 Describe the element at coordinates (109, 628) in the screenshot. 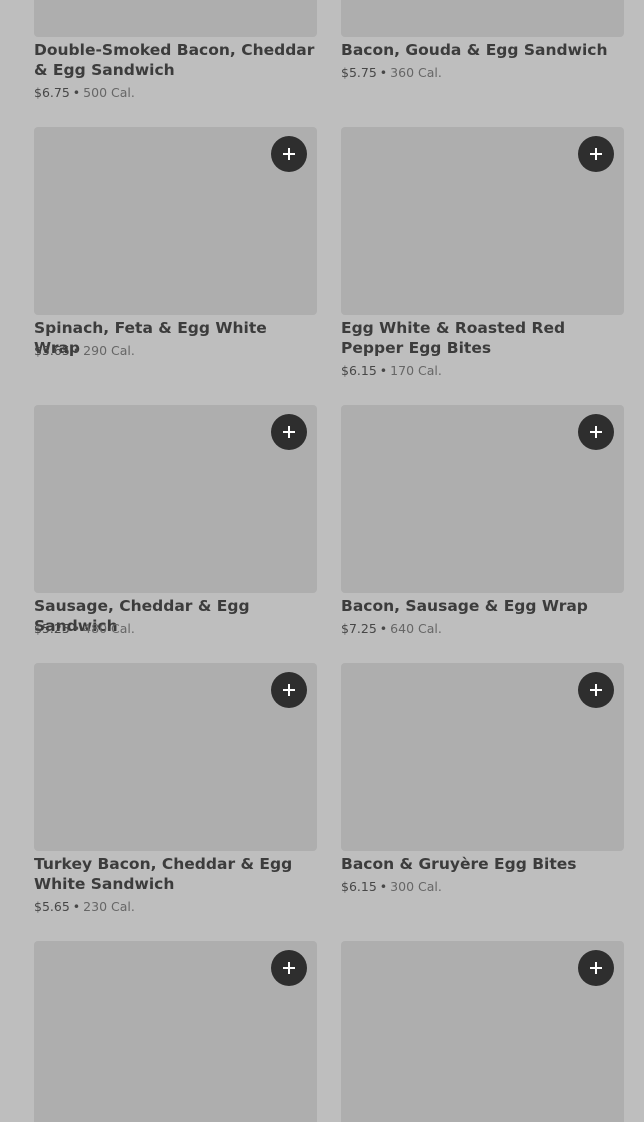

I see `menu-item-calories: 480 Cal.` at that location.